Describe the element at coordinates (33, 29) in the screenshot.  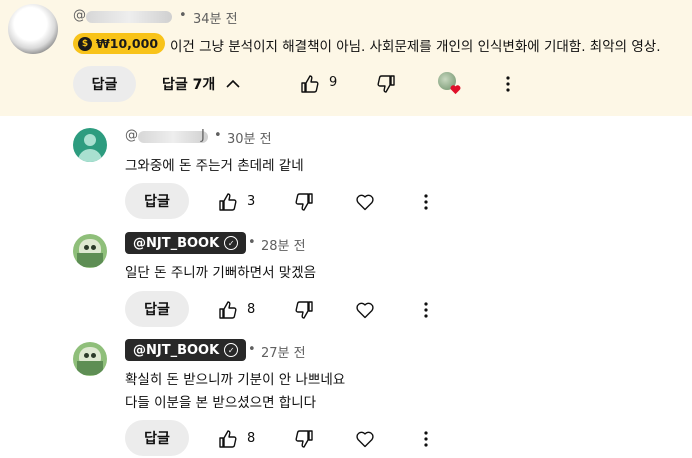
I see `author-avatar` at that location.